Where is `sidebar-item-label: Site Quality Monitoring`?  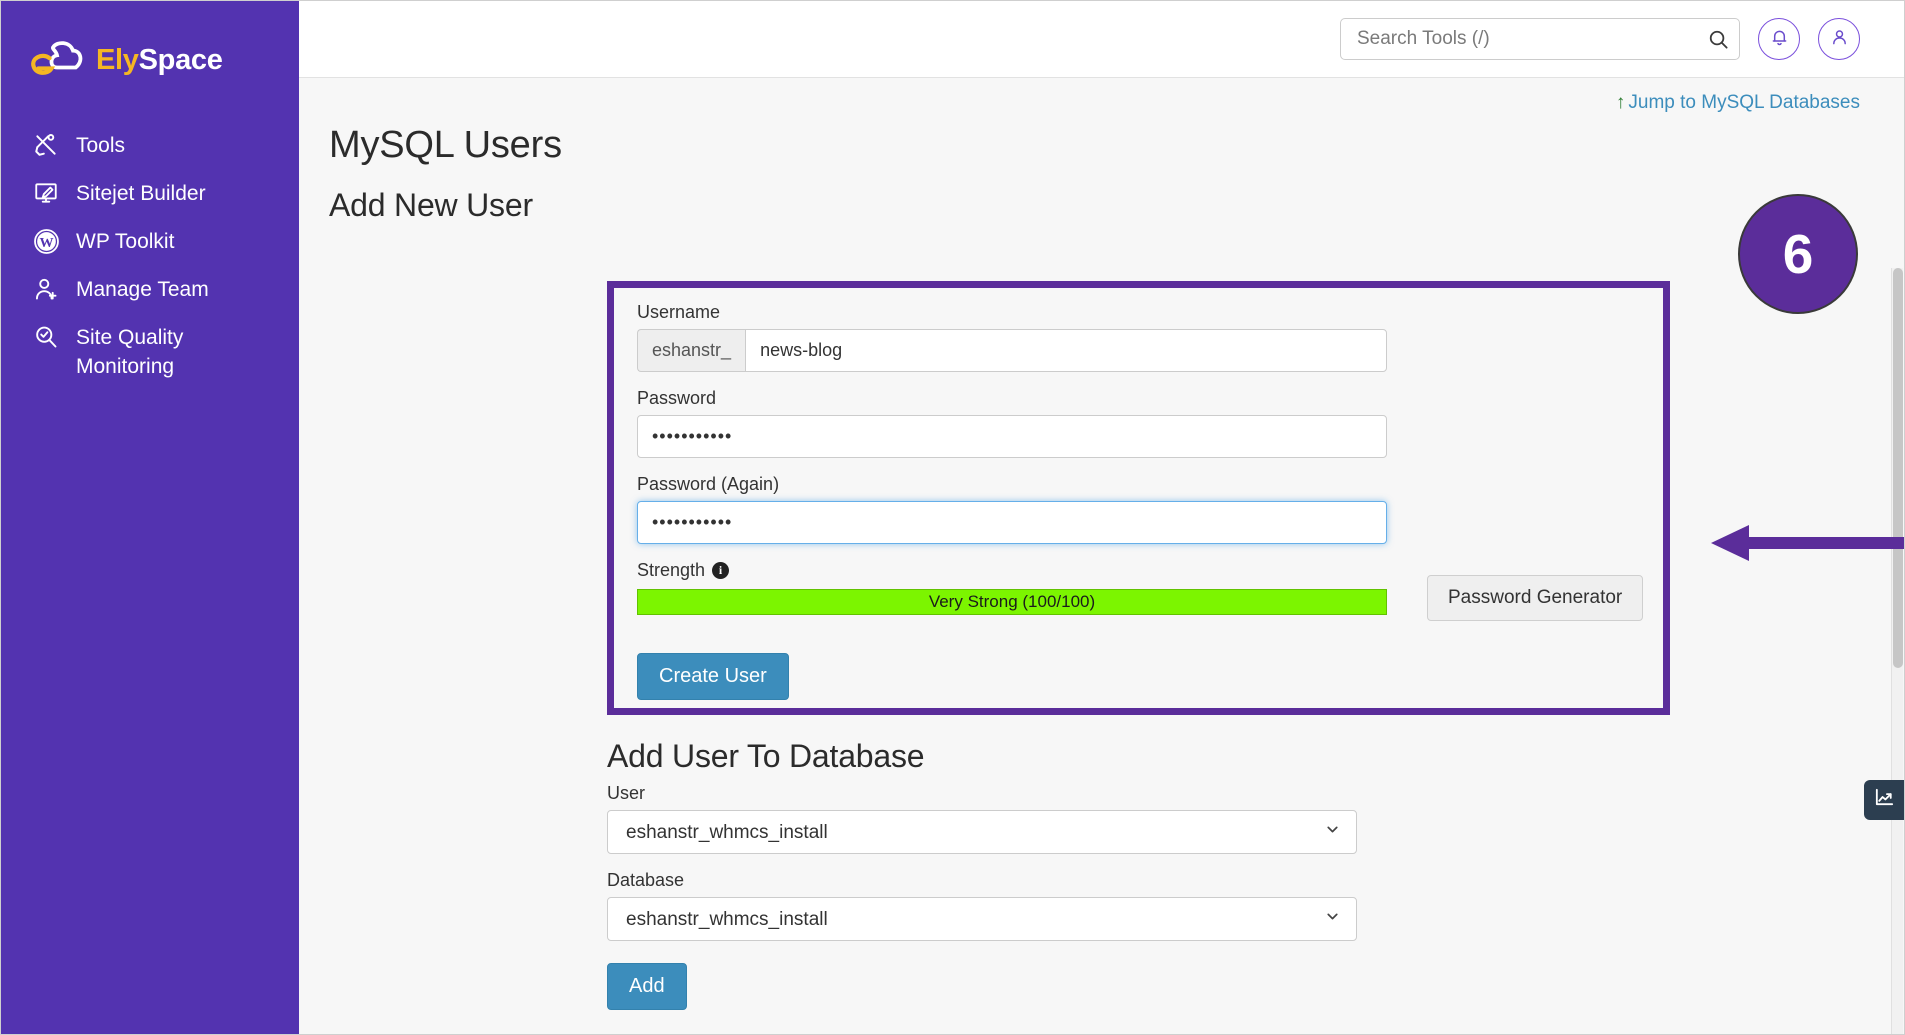 sidebar-item-label: Site Quality Monitoring is located at coordinates (130, 352).